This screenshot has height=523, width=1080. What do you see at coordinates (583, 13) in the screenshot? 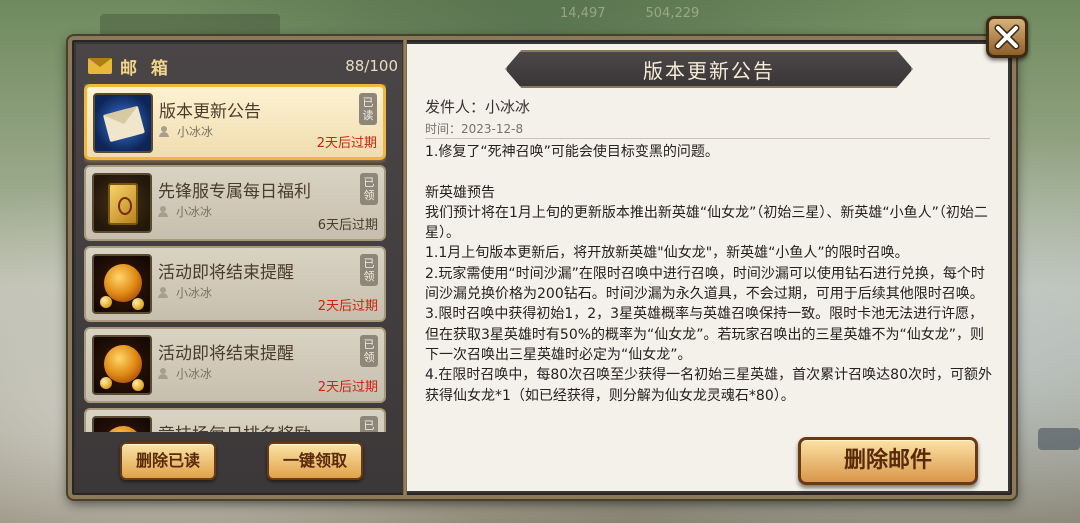
I see `hud-value-diamonds: 14,497` at bounding box center [583, 13].